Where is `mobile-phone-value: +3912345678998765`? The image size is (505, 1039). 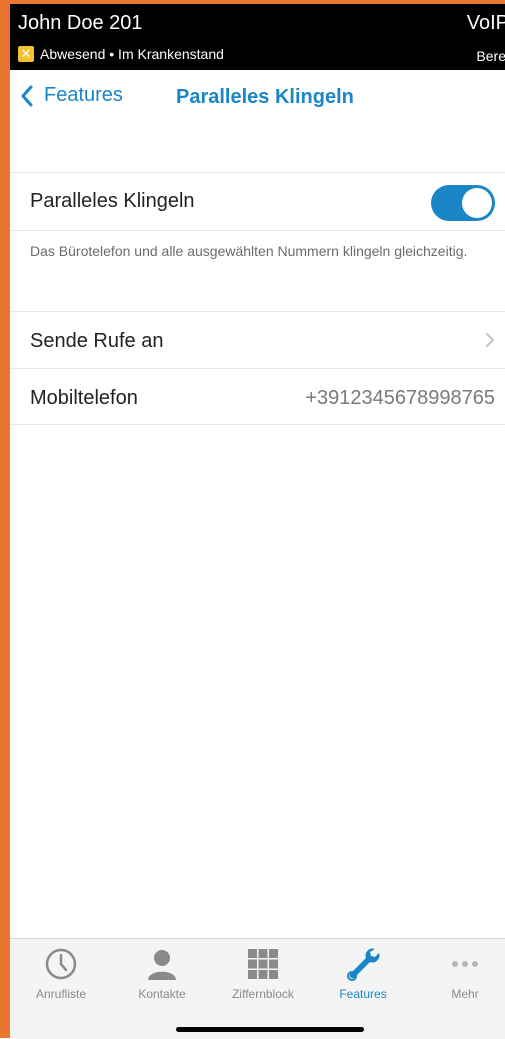
mobile-phone-value: +3912345678998765 is located at coordinates (400, 398).